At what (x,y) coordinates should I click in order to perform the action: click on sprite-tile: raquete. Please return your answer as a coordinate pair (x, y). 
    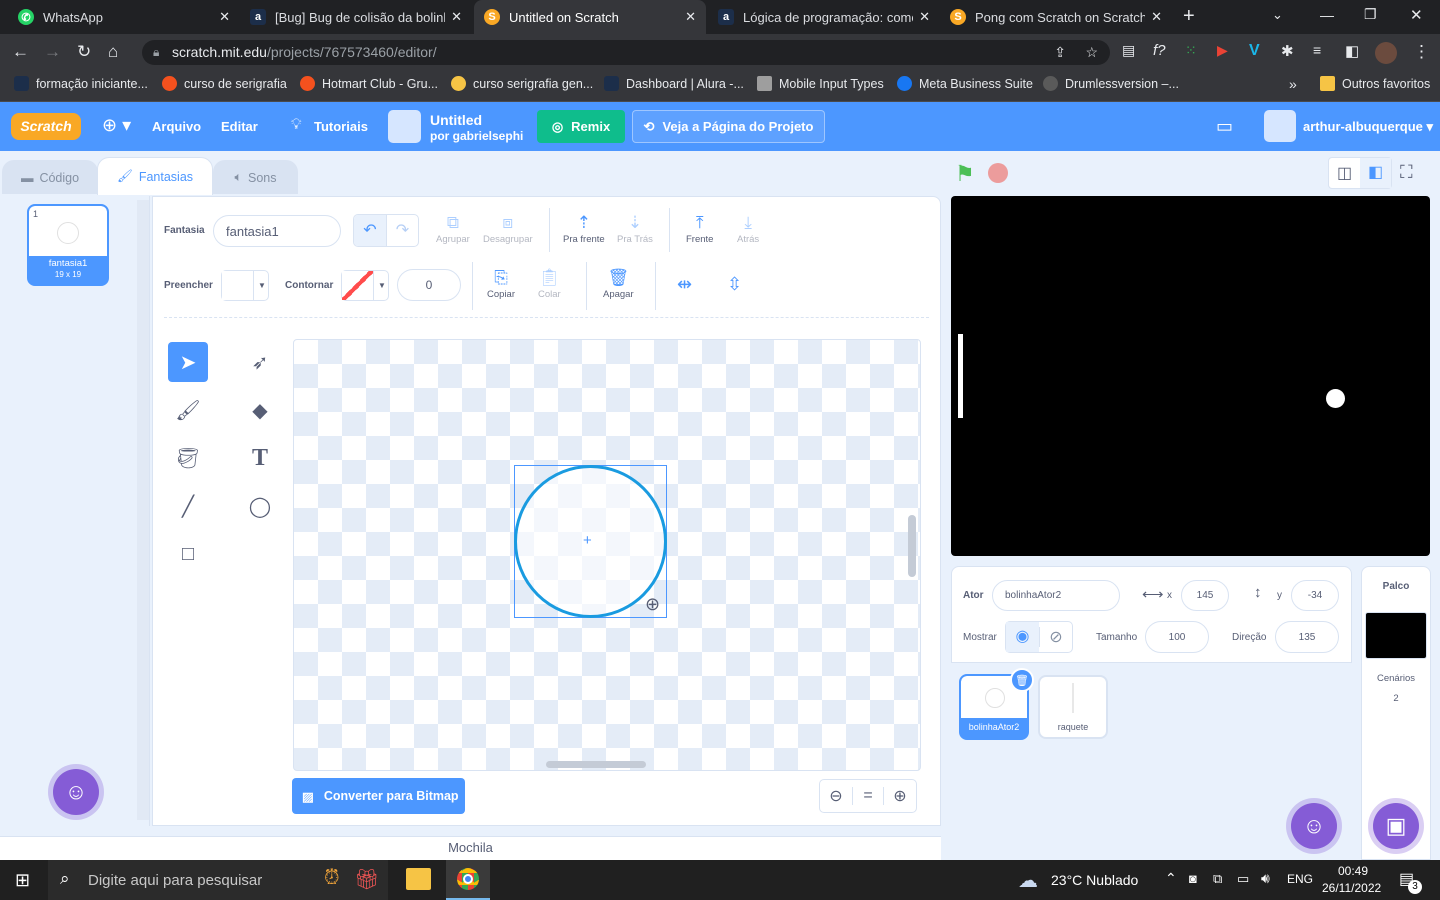
    Looking at the image, I should click on (1073, 707).